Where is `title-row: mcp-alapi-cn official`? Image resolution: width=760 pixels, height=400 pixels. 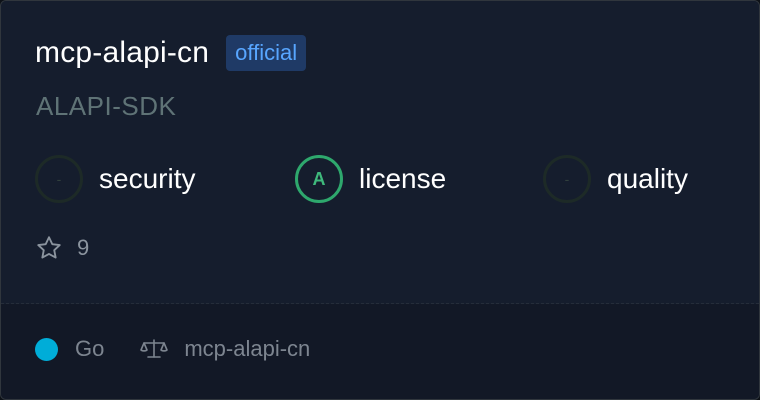 title-row: mcp-alapi-cn official is located at coordinates (171, 53).